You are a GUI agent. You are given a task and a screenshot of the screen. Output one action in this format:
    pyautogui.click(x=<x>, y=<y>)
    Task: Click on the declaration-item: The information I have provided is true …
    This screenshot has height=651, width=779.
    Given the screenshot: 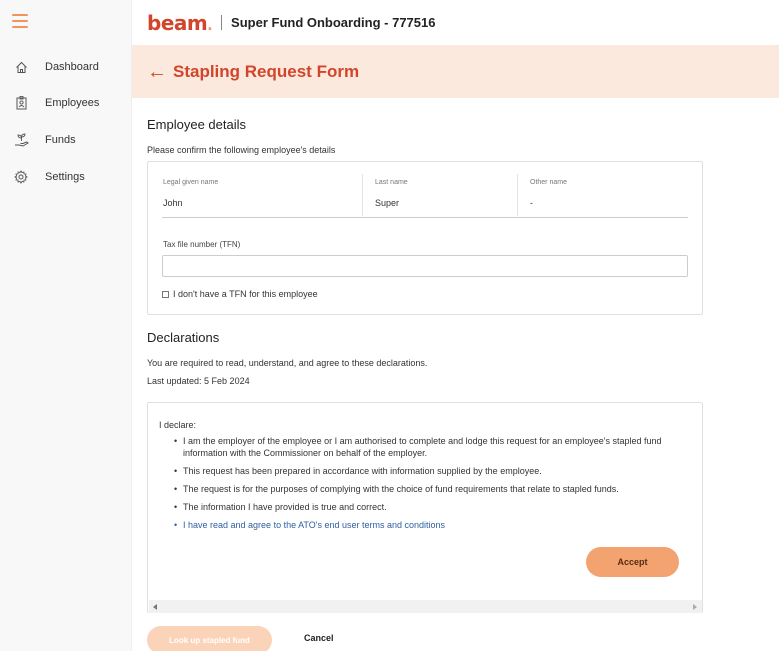 What is the action you would take?
    pyautogui.click(x=434, y=507)
    